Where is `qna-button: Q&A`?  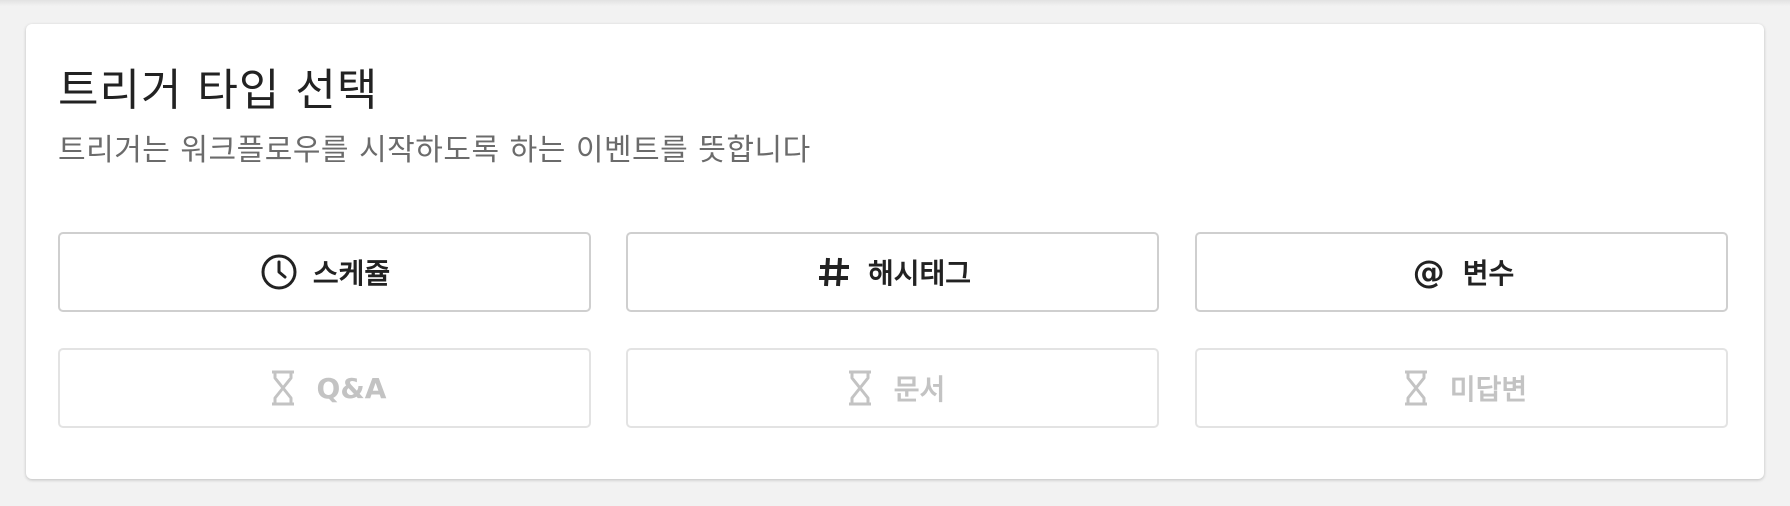 qna-button: Q&A is located at coordinates (324, 388).